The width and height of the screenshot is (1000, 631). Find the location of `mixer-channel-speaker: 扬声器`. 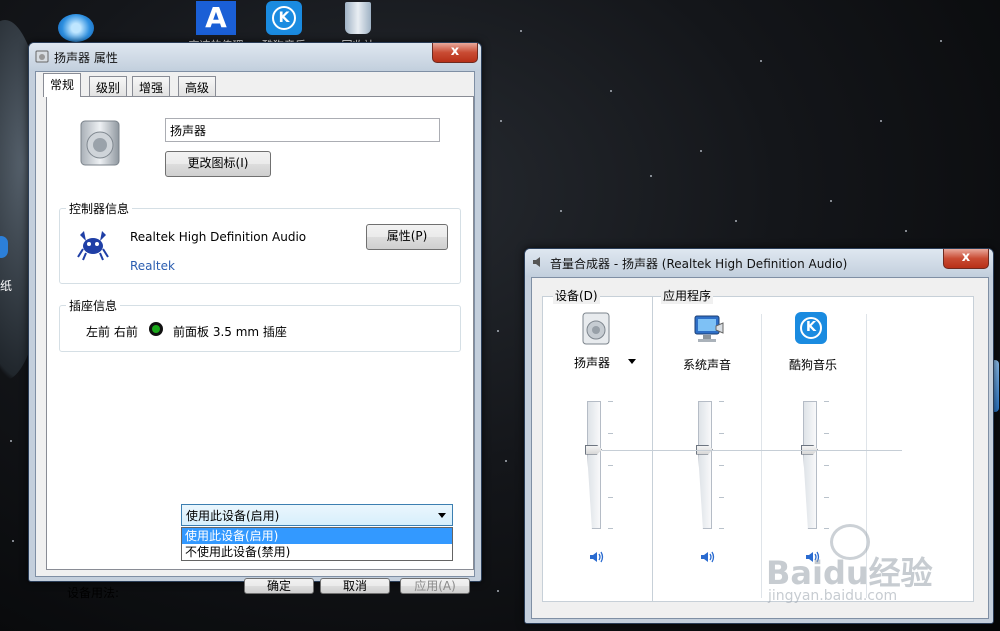

mixer-channel-speaker: 扬声器 is located at coordinates (598, 453).